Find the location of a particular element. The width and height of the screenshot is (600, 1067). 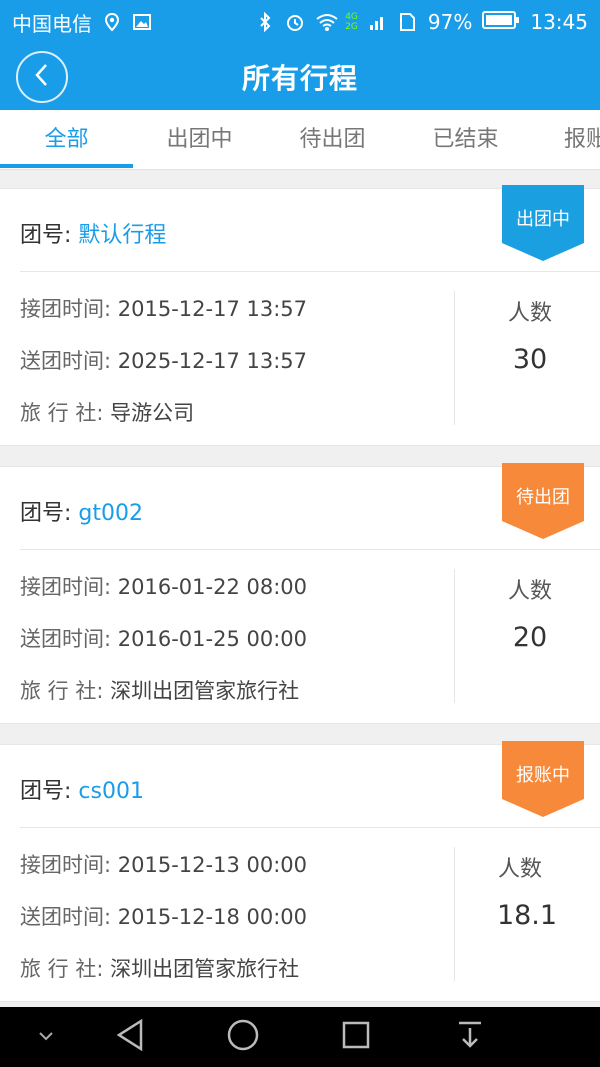

tab-pending: 待出团 is located at coordinates (332, 139).